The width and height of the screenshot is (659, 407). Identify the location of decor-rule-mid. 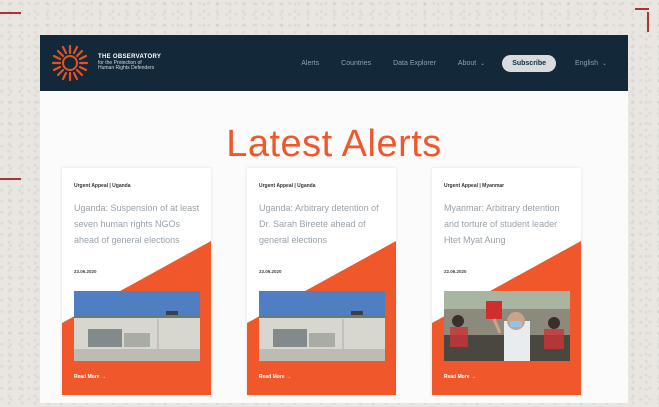
(10, 179).